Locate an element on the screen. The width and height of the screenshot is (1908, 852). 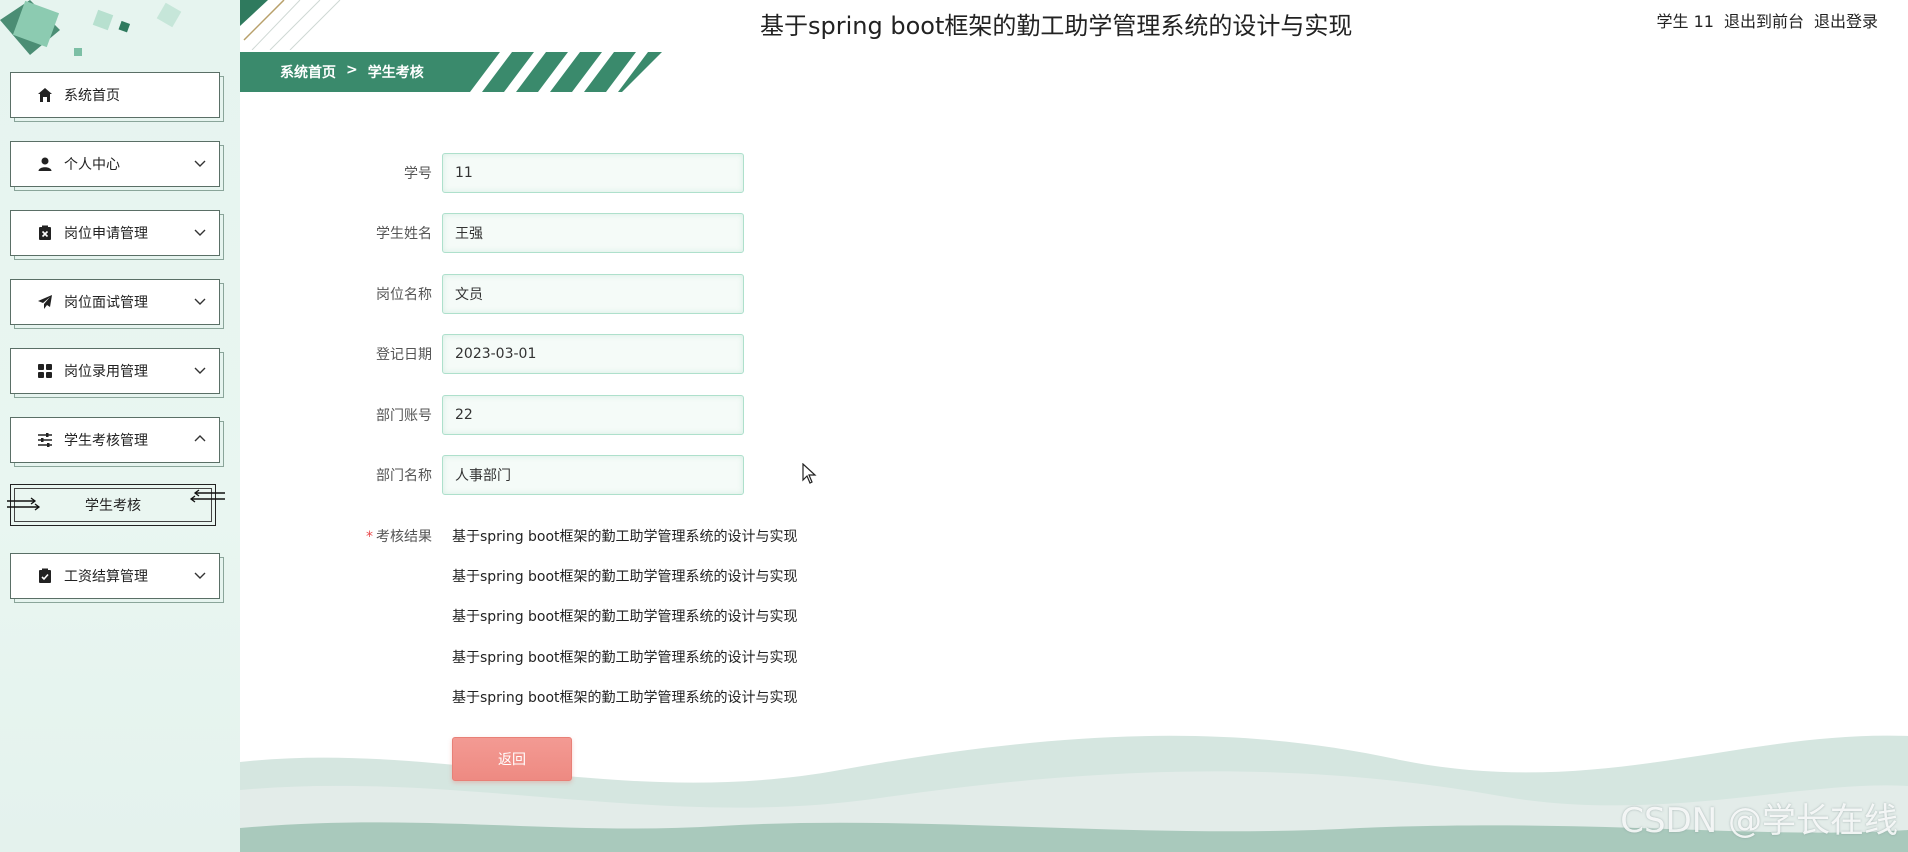
result-label-text: 考核结果 is located at coordinates (404, 537).